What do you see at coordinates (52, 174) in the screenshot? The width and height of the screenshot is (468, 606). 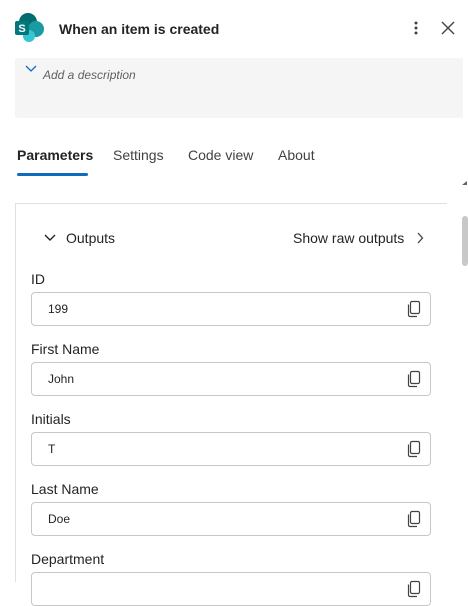 I see `active-tab-indicator` at bounding box center [52, 174].